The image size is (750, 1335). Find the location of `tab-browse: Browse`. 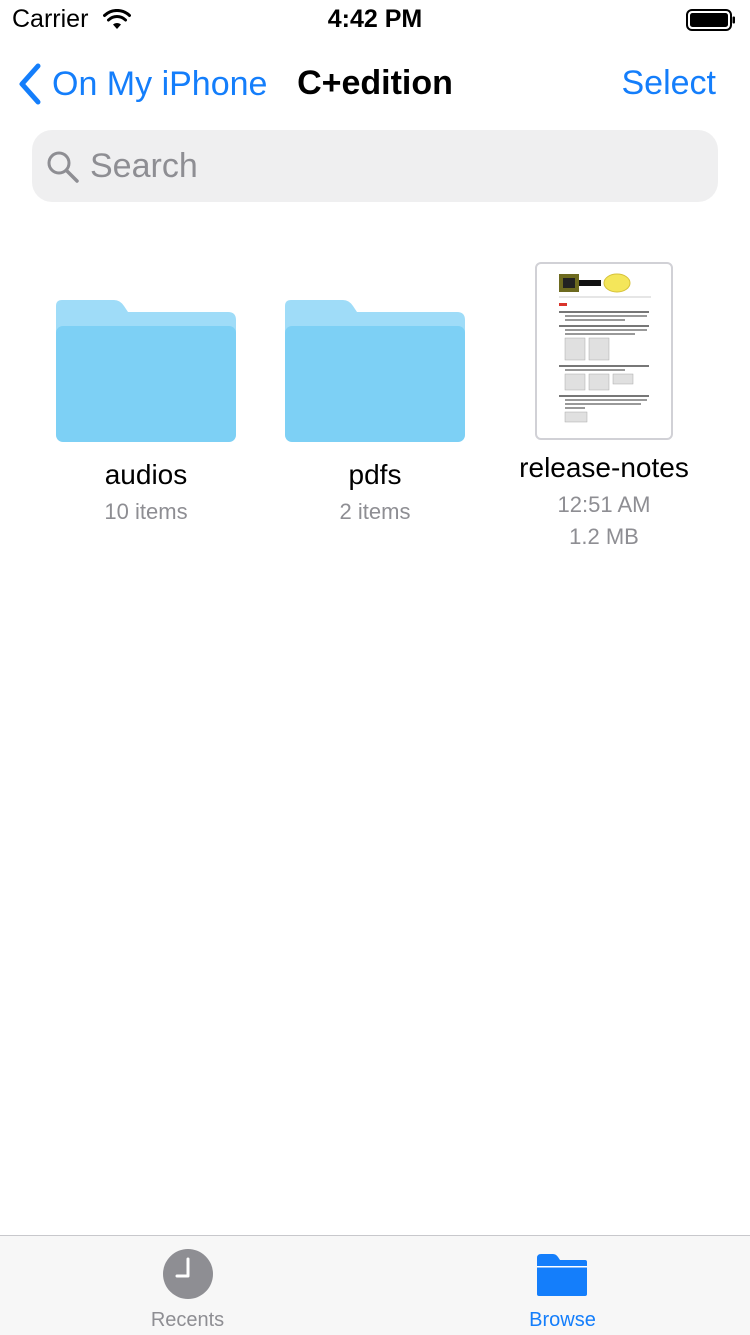

tab-browse: Browse is located at coordinates (562, 1285).